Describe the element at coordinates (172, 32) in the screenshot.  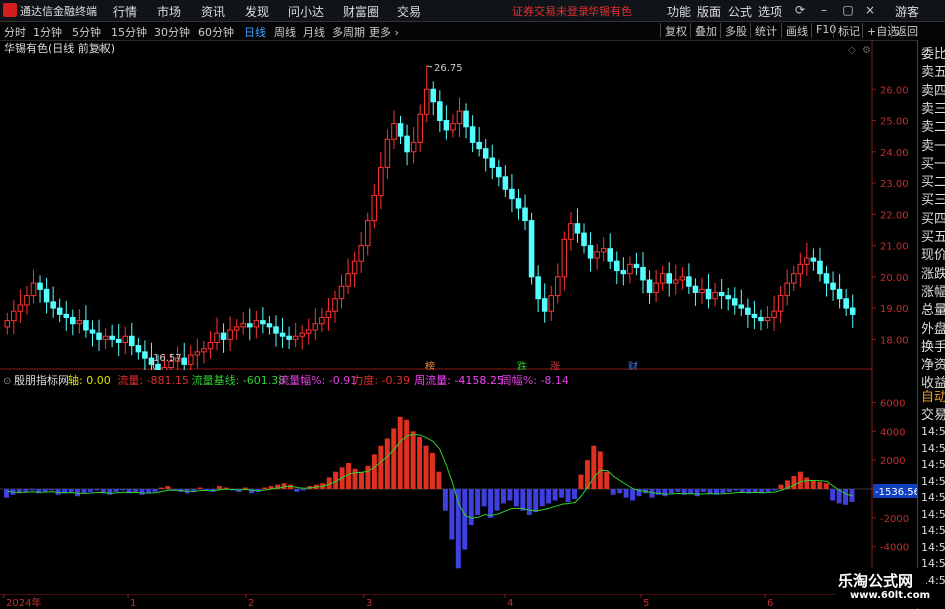
I see `period-30min: 30分钟` at that location.